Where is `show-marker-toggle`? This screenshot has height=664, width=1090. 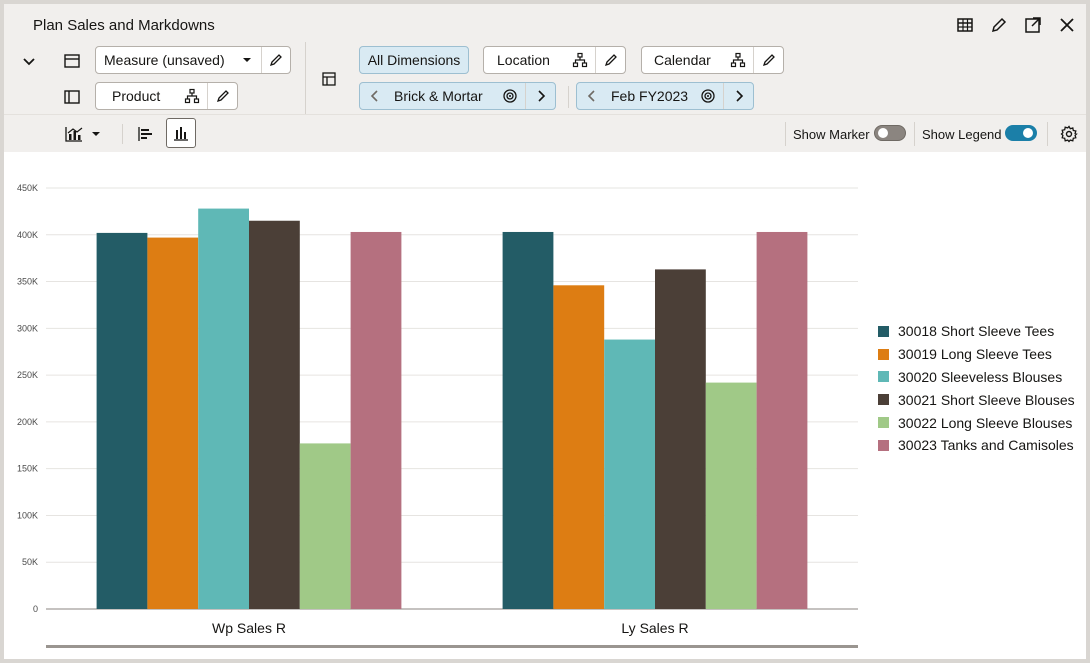 show-marker-toggle is located at coordinates (890, 133).